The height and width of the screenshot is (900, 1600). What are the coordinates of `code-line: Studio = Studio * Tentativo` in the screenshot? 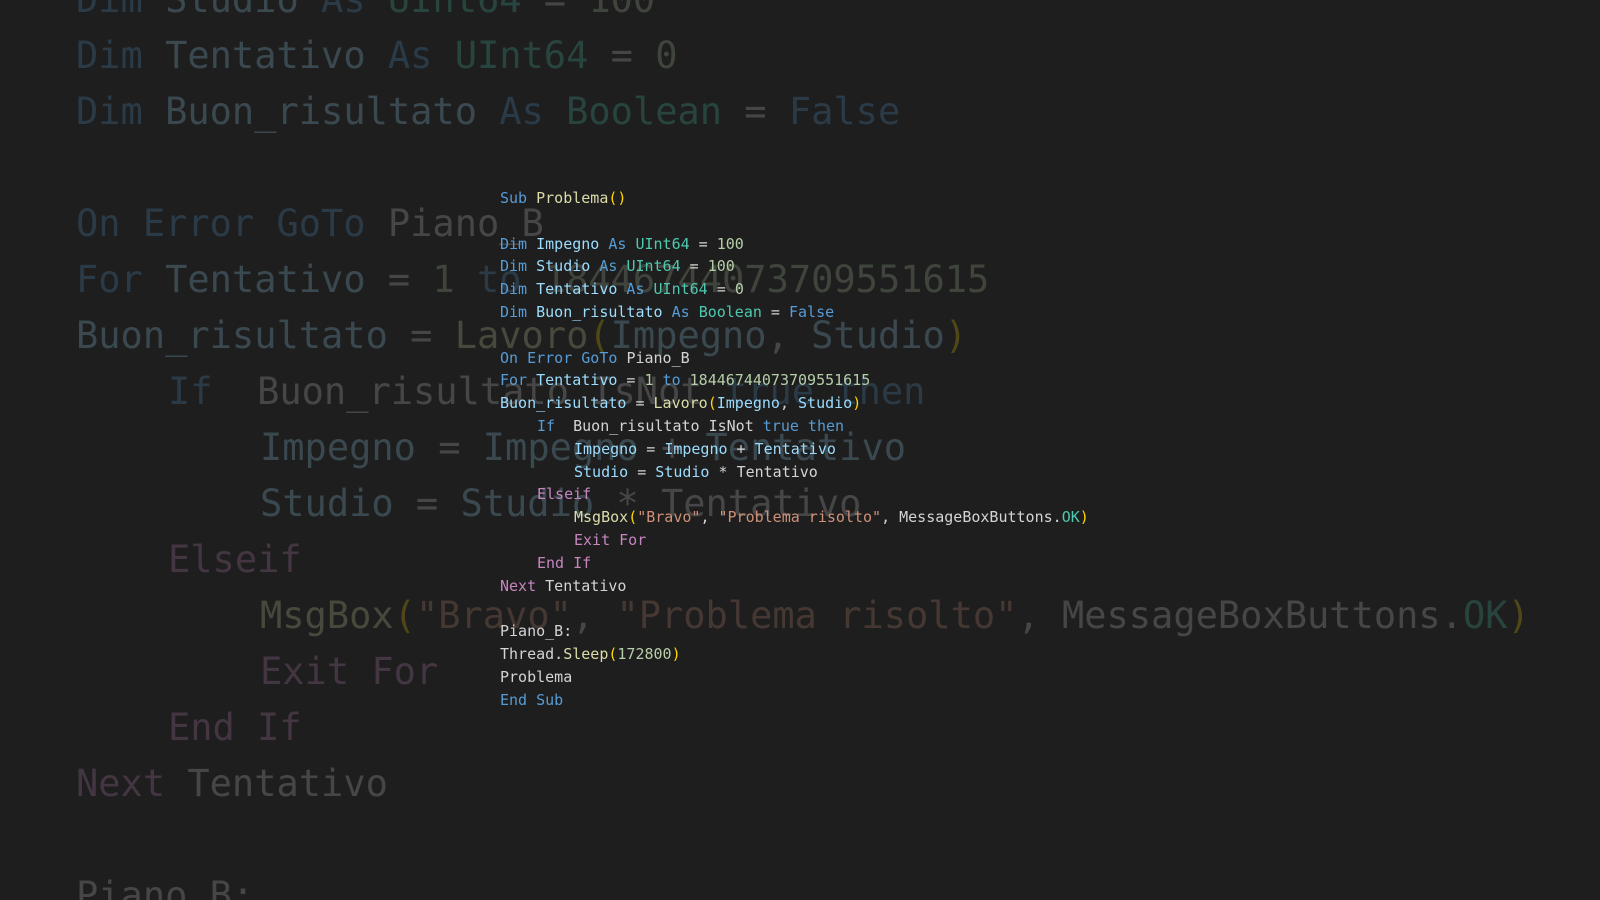 It's located at (794, 472).